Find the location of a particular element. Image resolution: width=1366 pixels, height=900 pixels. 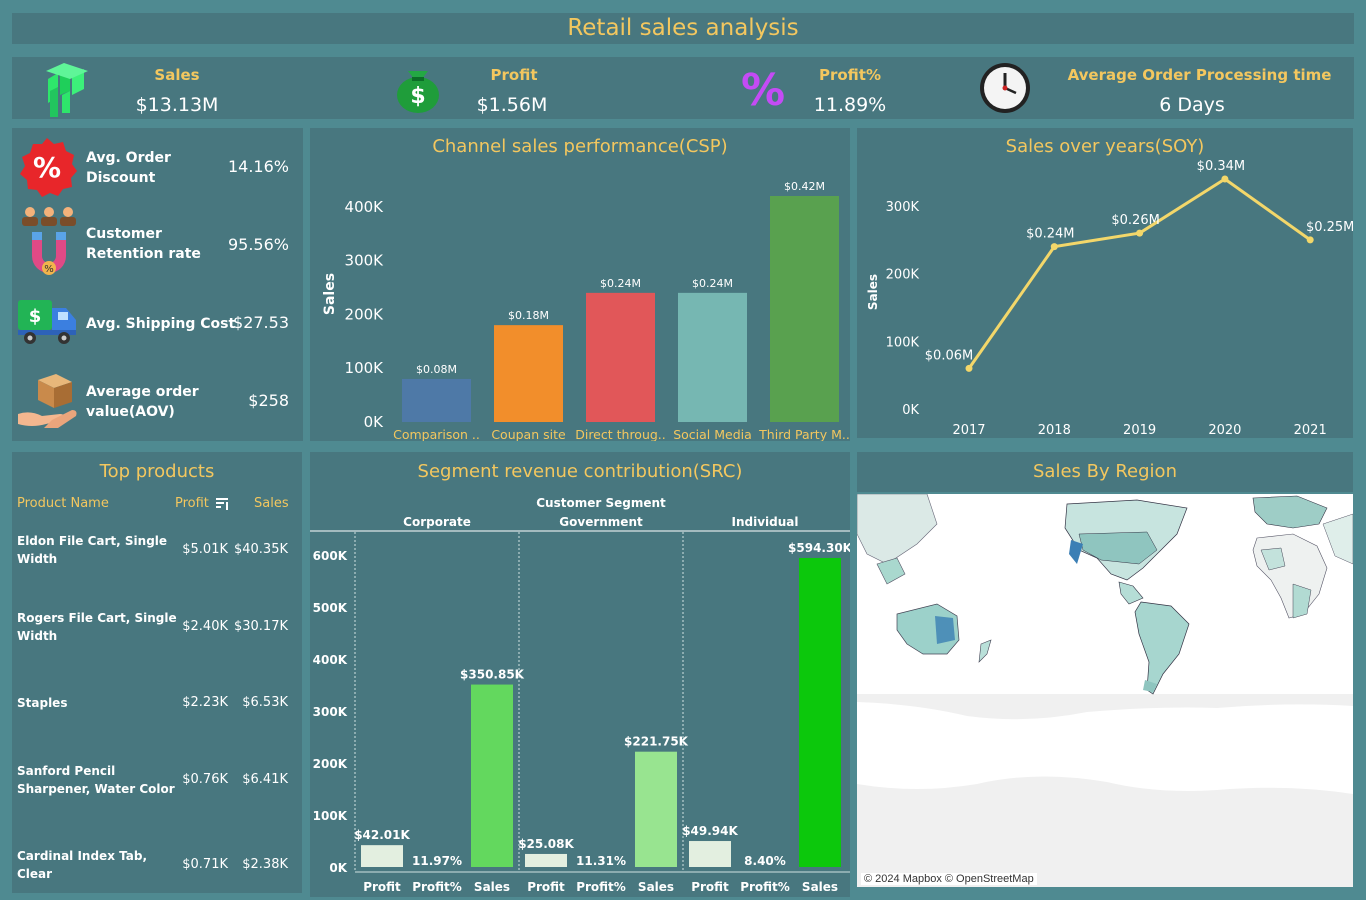

csp-y-axis-label: Sales is located at coordinates (330, 294).